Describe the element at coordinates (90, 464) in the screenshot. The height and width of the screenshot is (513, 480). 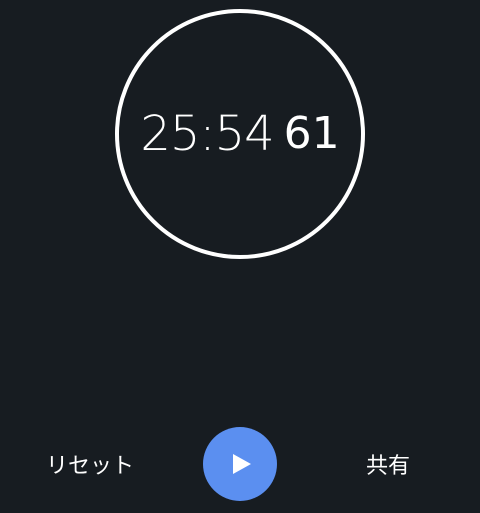
I see `reset-button: リセット` at that location.